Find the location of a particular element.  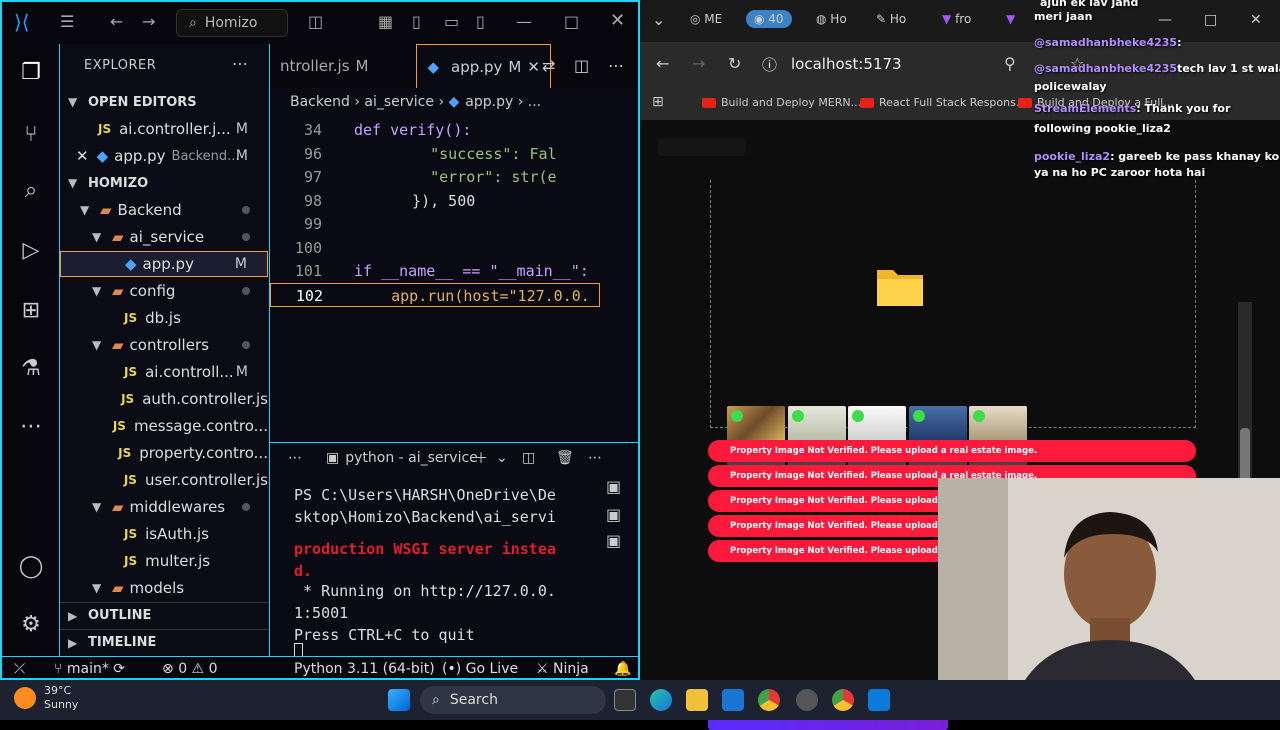

tab-controller: ntroller.js M is located at coordinates (324, 66).